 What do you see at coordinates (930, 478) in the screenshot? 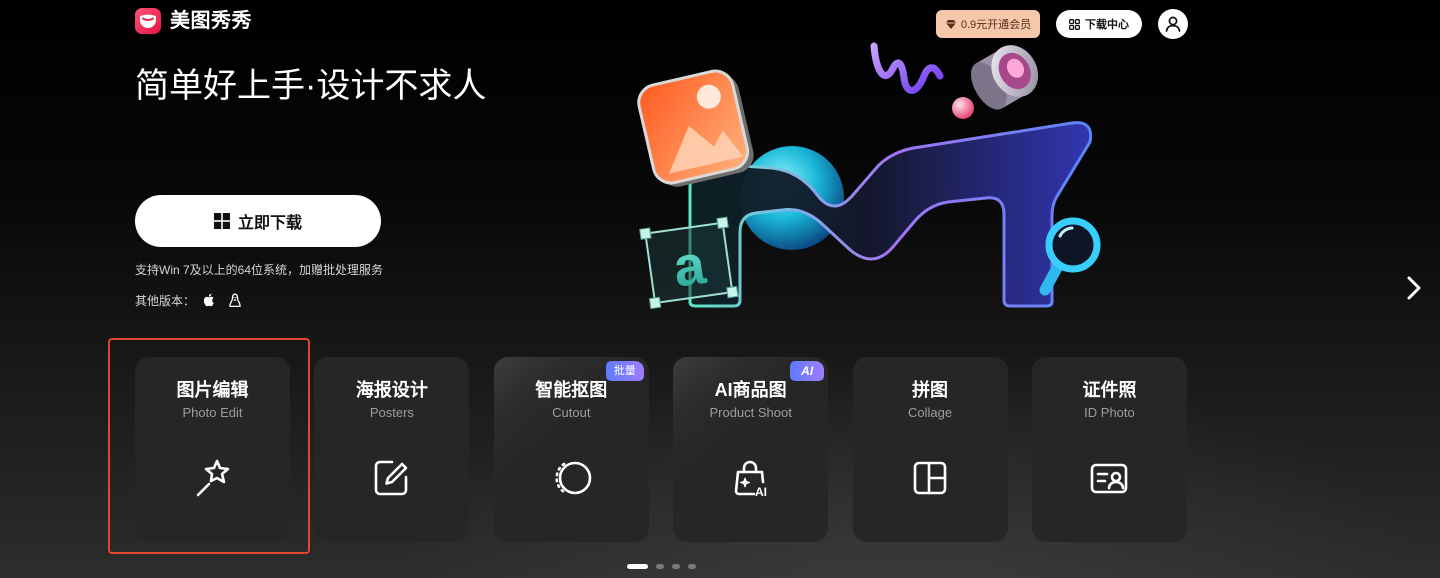
I see `collage-icon` at bounding box center [930, 478].